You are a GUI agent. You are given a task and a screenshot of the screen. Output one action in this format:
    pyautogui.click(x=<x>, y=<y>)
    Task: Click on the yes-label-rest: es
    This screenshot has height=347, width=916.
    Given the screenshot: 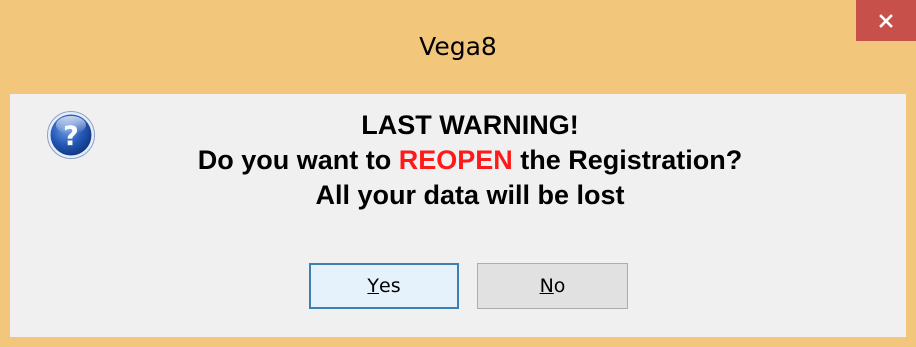 What is the action you would take?
    pyautogui.click(x=390, y=286)
    